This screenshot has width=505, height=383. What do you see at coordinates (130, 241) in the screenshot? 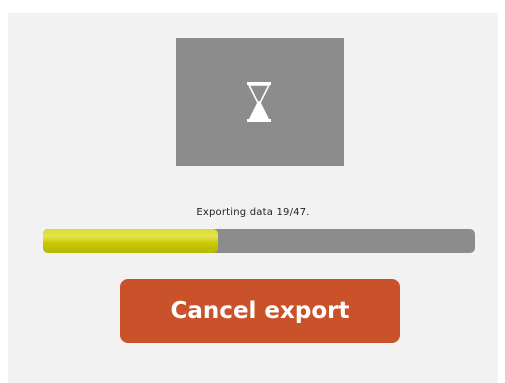
I see `export-progress-fill` at bounding box center [130, 241].